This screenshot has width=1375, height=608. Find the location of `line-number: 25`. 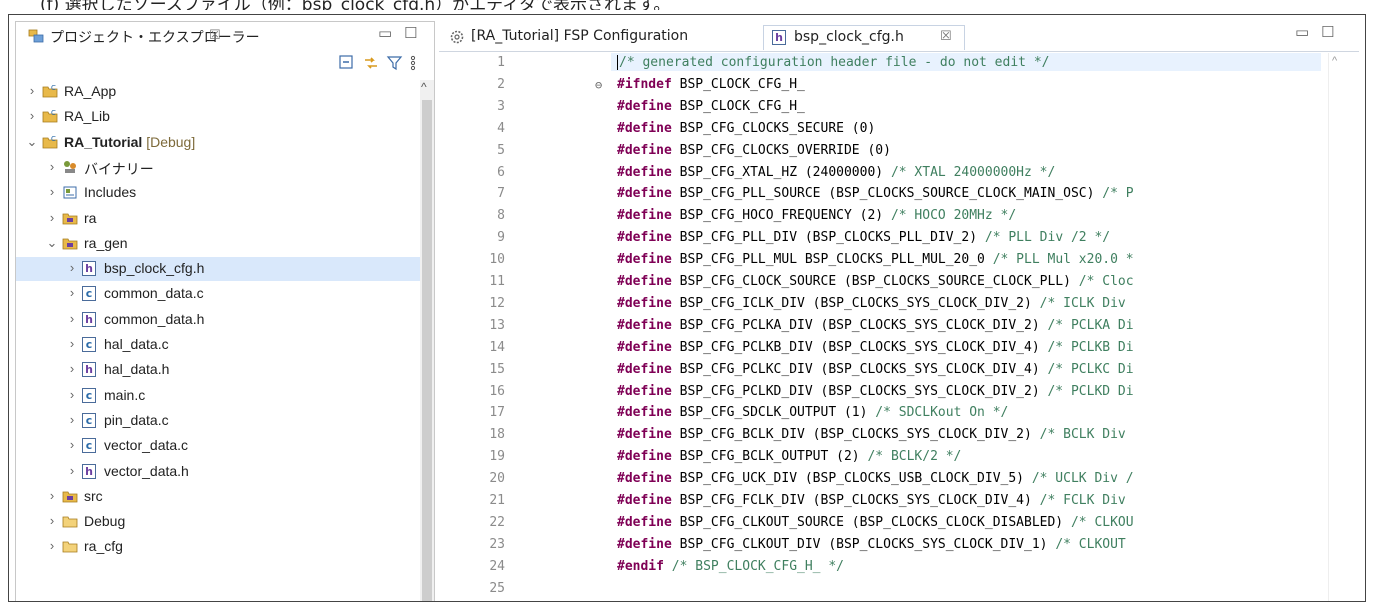

line-number: 25 is located at coordinates (497, 588).